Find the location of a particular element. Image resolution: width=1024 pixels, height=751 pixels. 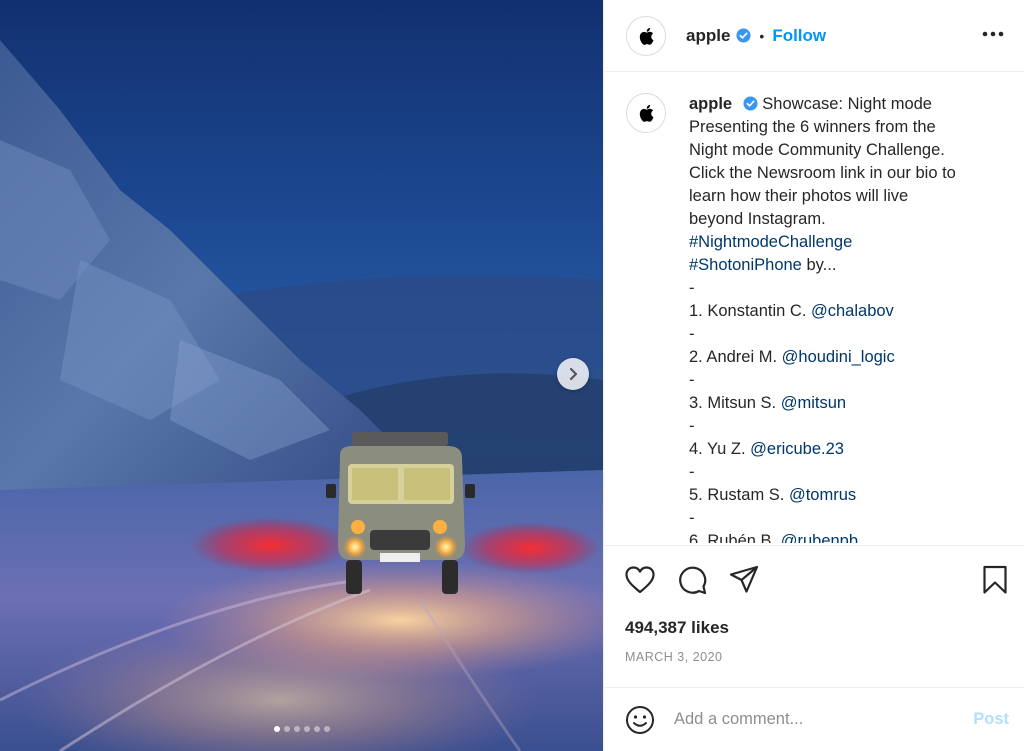

emoji-button is located at coordinates (640, 720).